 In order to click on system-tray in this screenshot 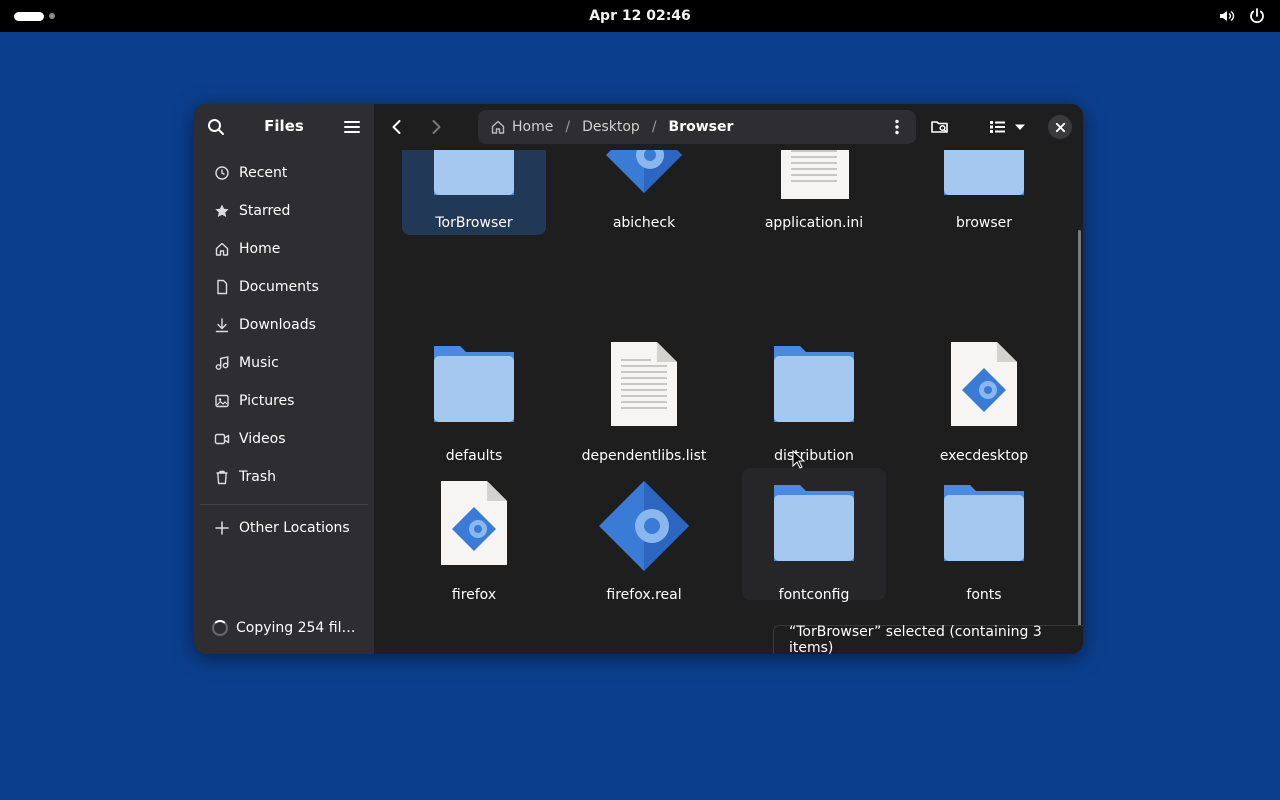, I will do `click(1242, 16)`.